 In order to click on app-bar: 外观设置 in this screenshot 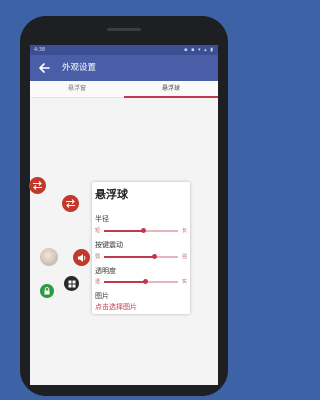, I will do `click(124, 68)`.